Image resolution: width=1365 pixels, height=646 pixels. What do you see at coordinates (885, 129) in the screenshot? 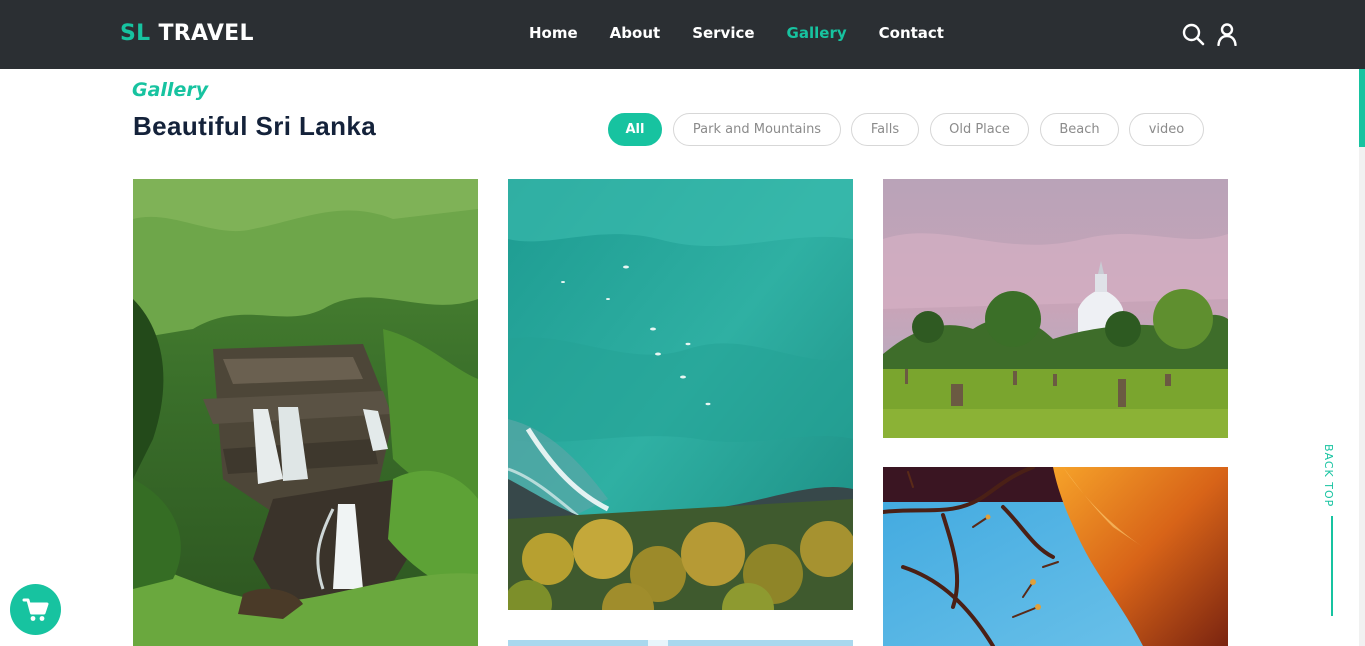
I see `filter-falls: Falls` at bounding box center [885, 129].